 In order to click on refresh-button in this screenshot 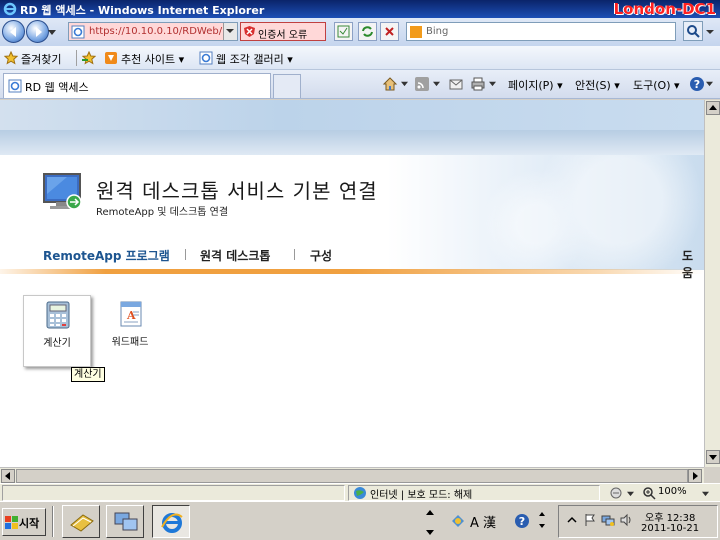, I will do `click(367, 31)`.